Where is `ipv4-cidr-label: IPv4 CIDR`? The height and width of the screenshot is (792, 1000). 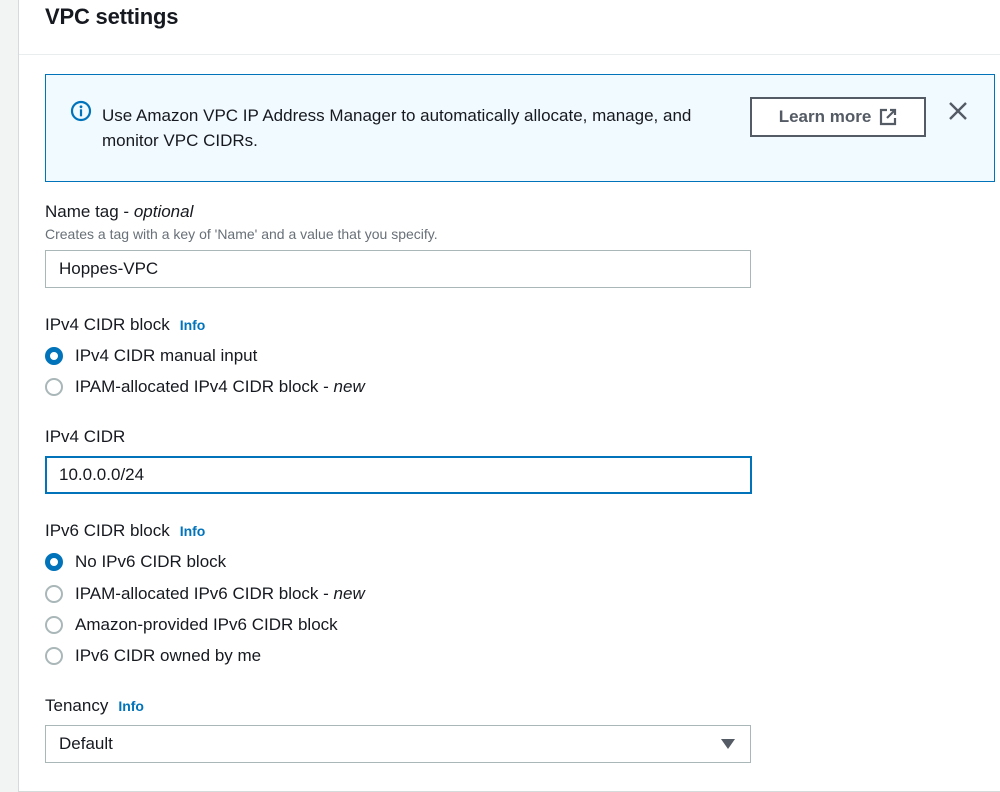 ipv4-cidr-label: IPv4 CIDR is located at coordinates (85, 436).